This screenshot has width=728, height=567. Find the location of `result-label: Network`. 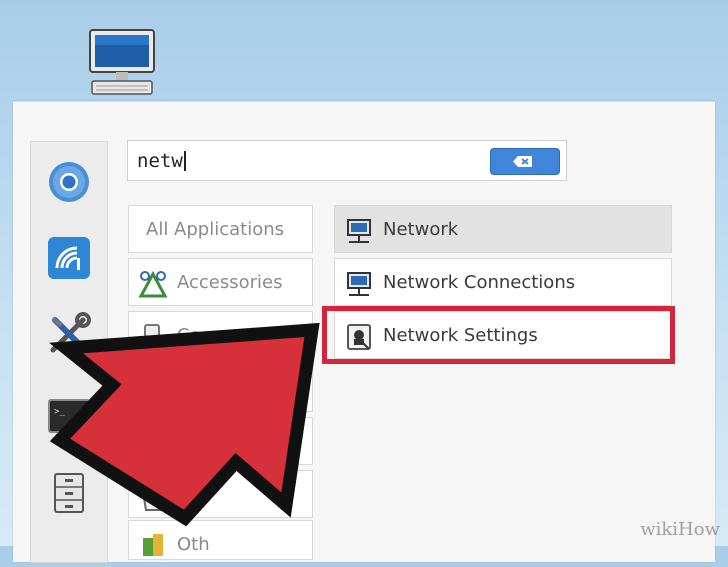

result-label: Network is located at coordinates (421, 229).